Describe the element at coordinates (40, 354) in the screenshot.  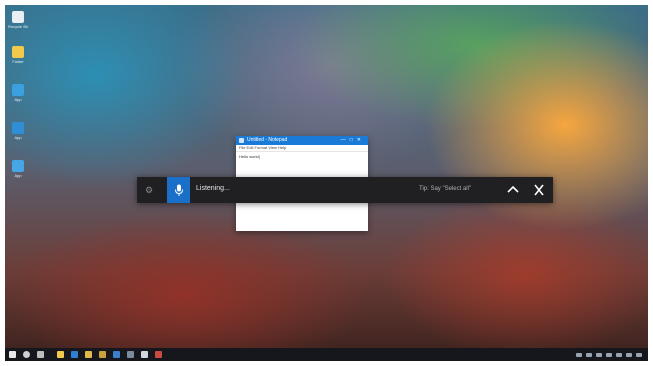
I see `task-view-icon` at that location.